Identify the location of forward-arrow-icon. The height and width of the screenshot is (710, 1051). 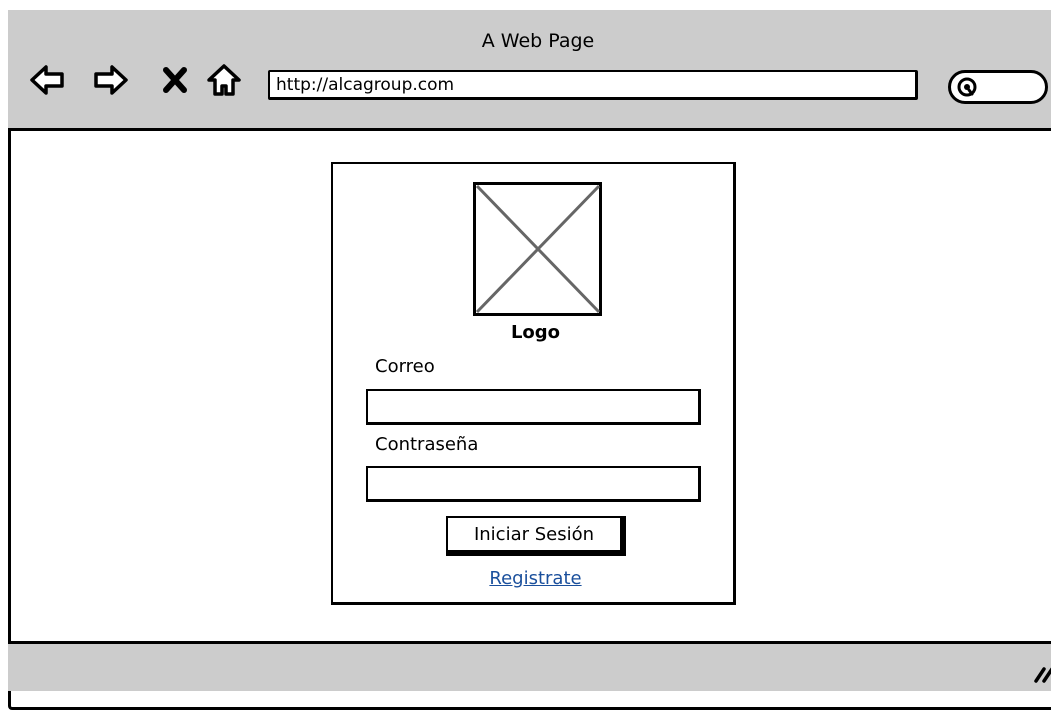
(111, 80).